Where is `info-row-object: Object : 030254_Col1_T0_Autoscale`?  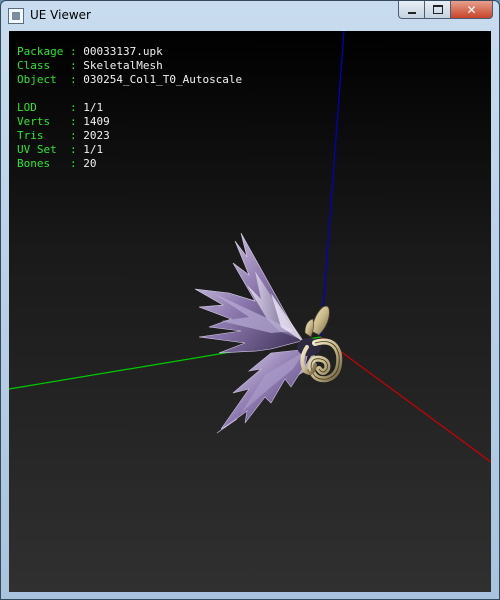
info-row-object: Object : 030254_Col1_T0_Autoscale is located at coordinates (129, 80).